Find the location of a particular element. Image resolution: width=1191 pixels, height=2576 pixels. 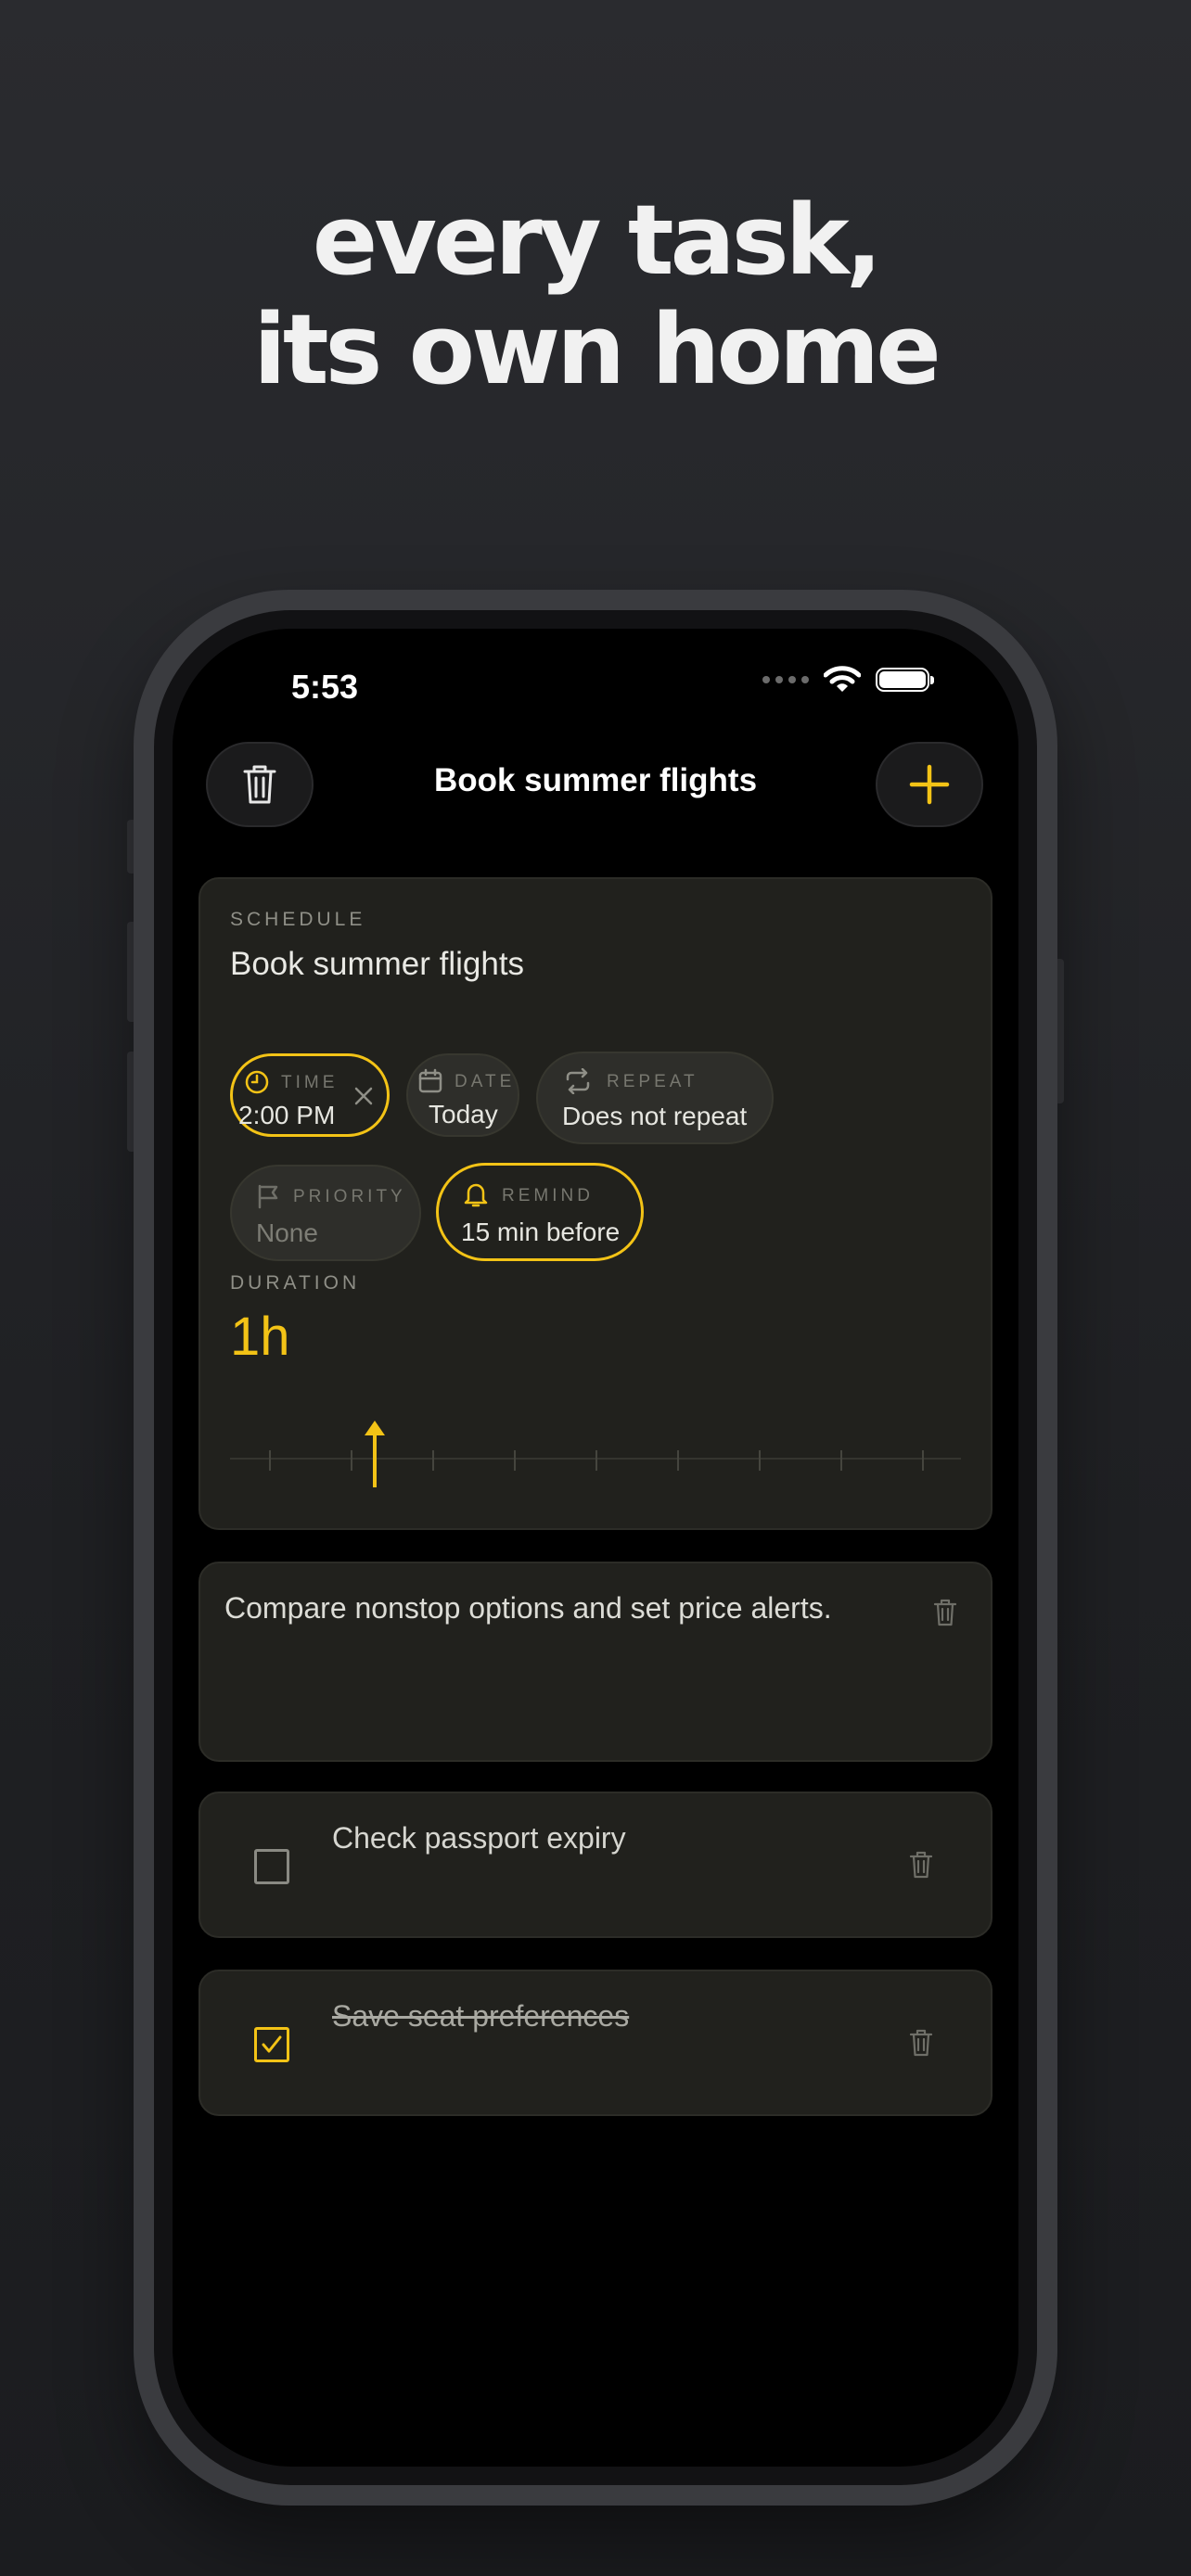

subtask-item: Check passport expiry is located at coordinates (595, 1865).